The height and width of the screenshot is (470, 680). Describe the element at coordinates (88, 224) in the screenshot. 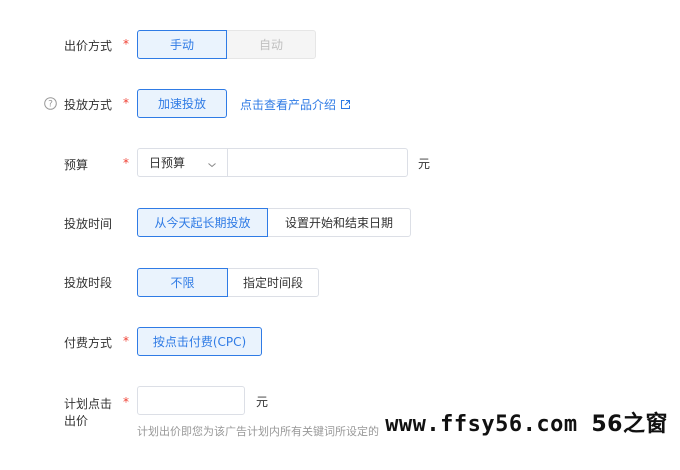

I see `delivery-time-label: 投放时间` at that location.